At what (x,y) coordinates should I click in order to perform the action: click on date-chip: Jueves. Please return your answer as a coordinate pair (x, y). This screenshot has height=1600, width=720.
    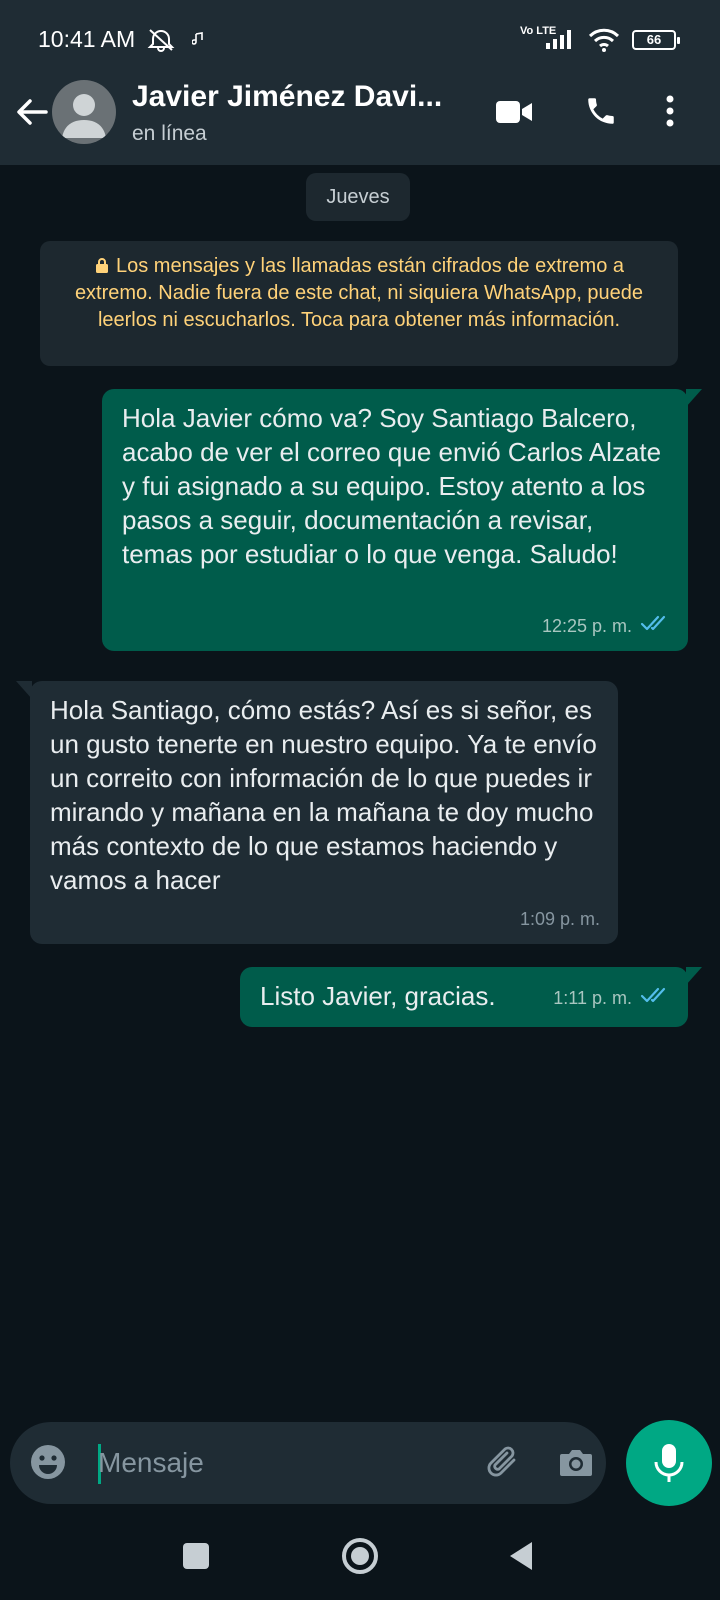
    Looking at the image, I should click on (358, 197).